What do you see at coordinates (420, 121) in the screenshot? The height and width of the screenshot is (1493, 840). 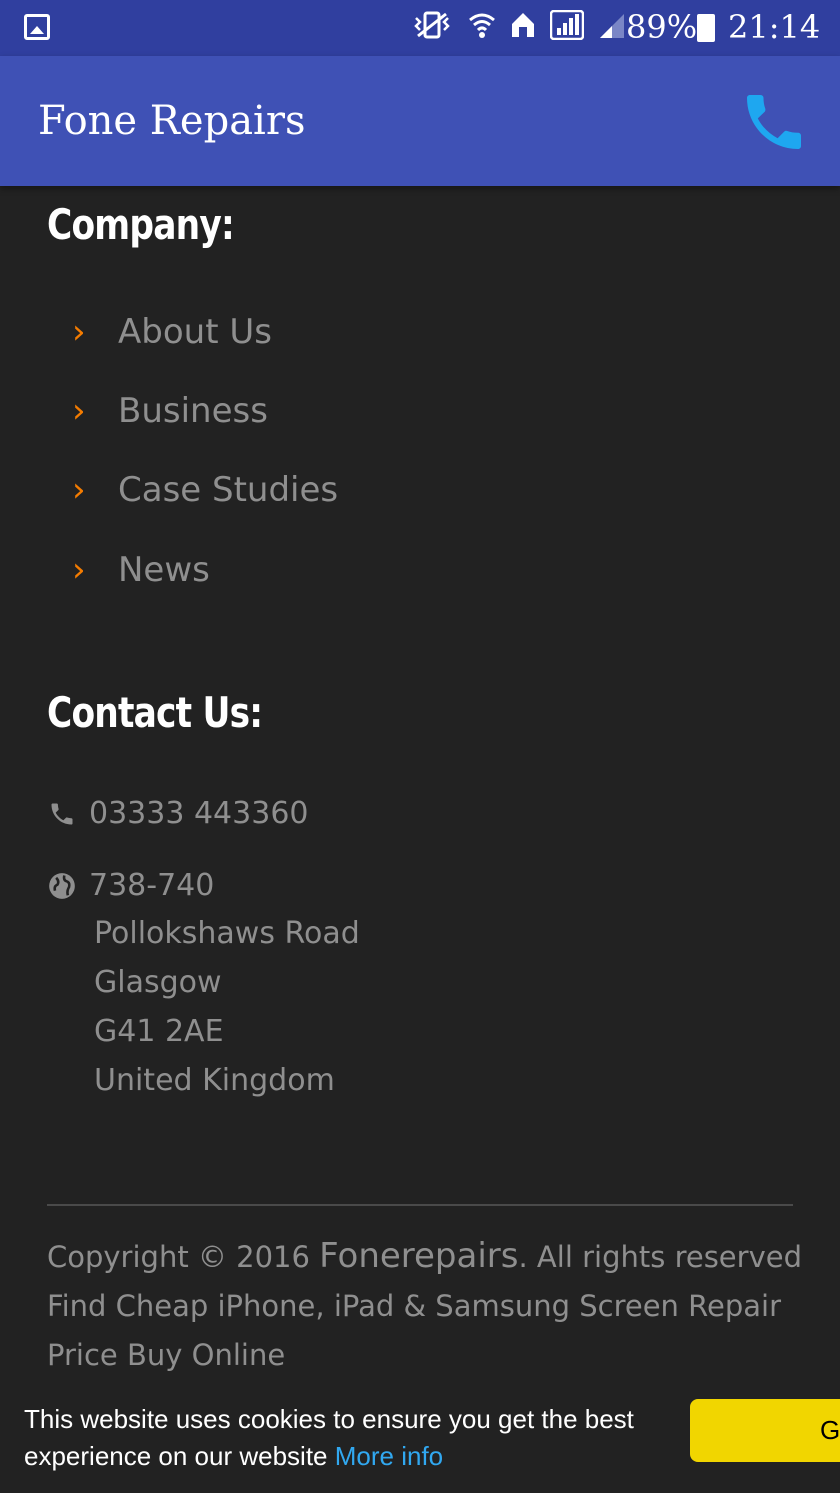 I see `app-bar: Fone Repairs` at bounding box center [420, 121].